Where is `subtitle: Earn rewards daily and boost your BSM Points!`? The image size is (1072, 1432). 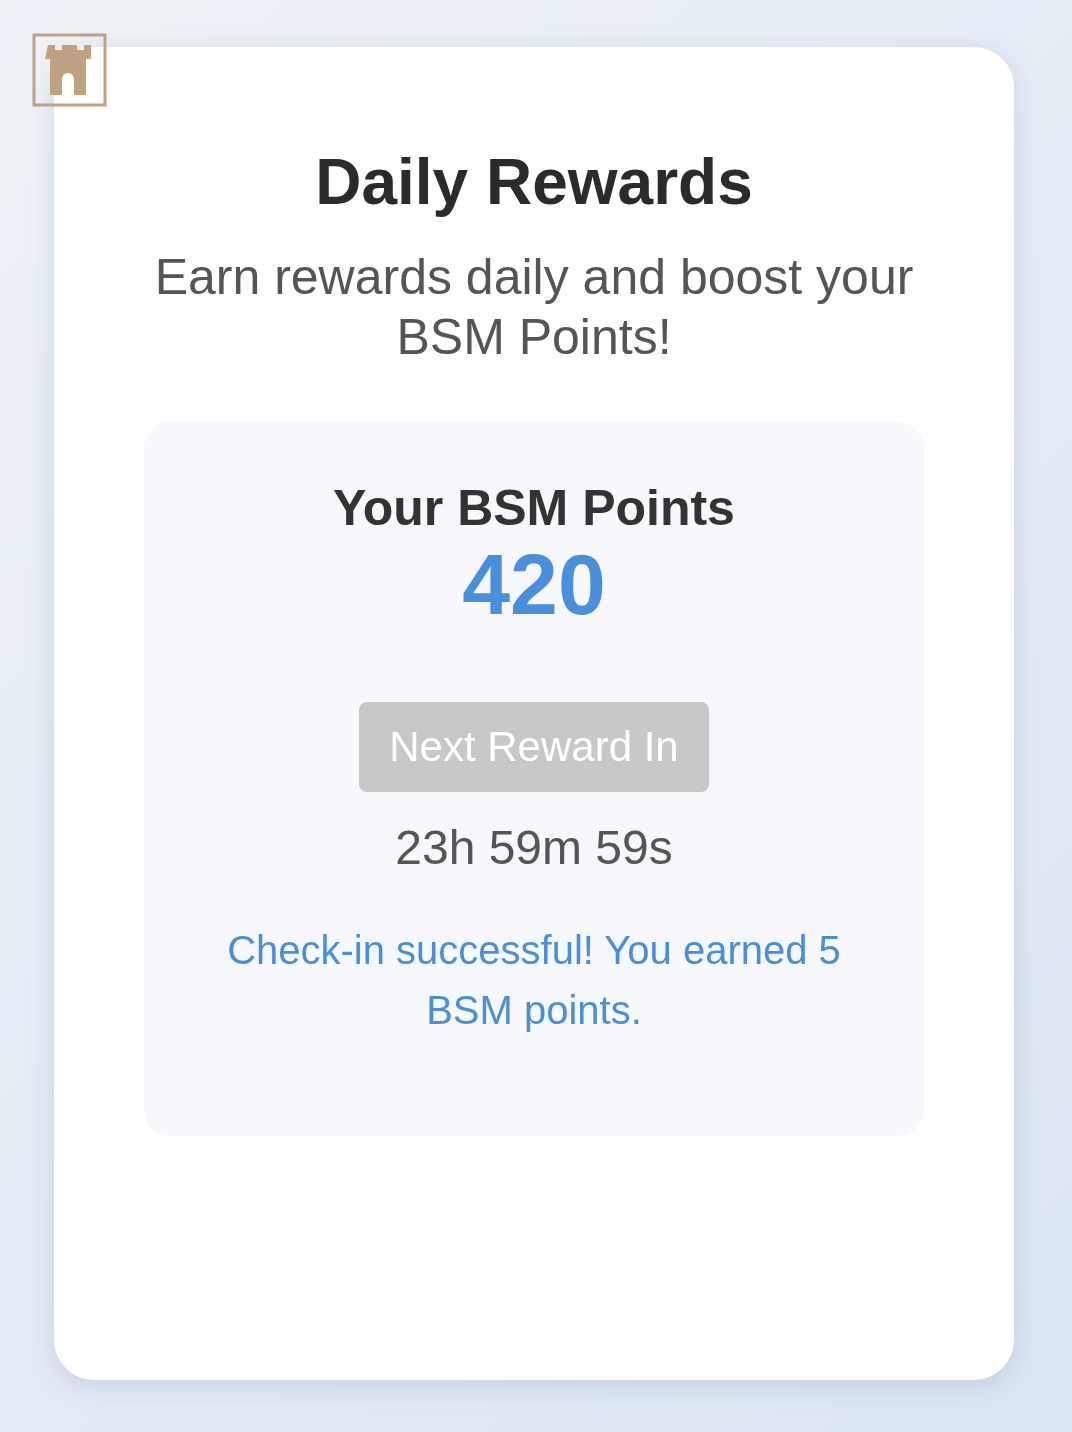
subtitle: Earn rewards daily and boost your BSM Points! is located at coordinates (534, 307).